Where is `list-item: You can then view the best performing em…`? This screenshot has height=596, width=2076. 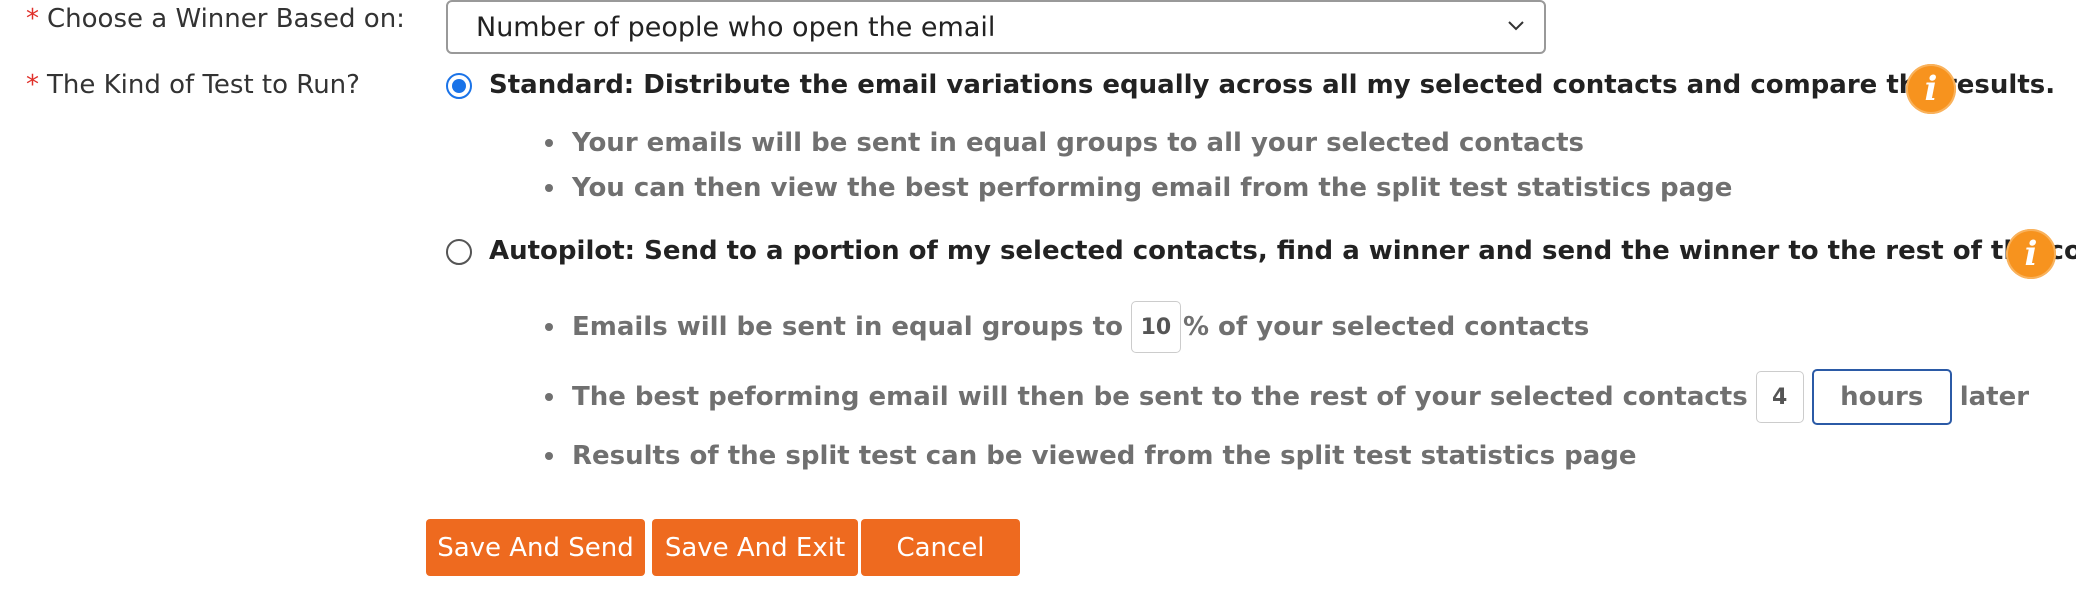
list-item: You can then view the best performing em… is located at coordinates (1138, 188).